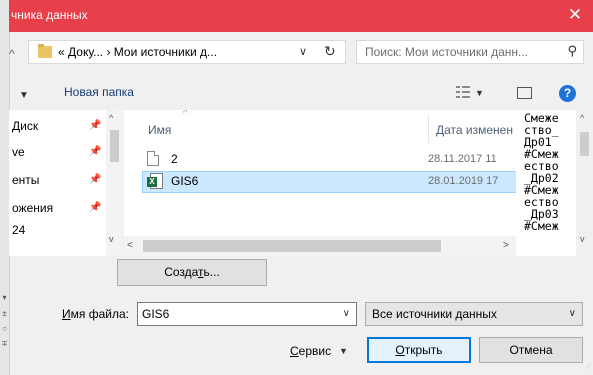 Image resolution: width=593 pixels, height=375 pixels. I want to click on nav-item-label: Диск, so click(25, 126).